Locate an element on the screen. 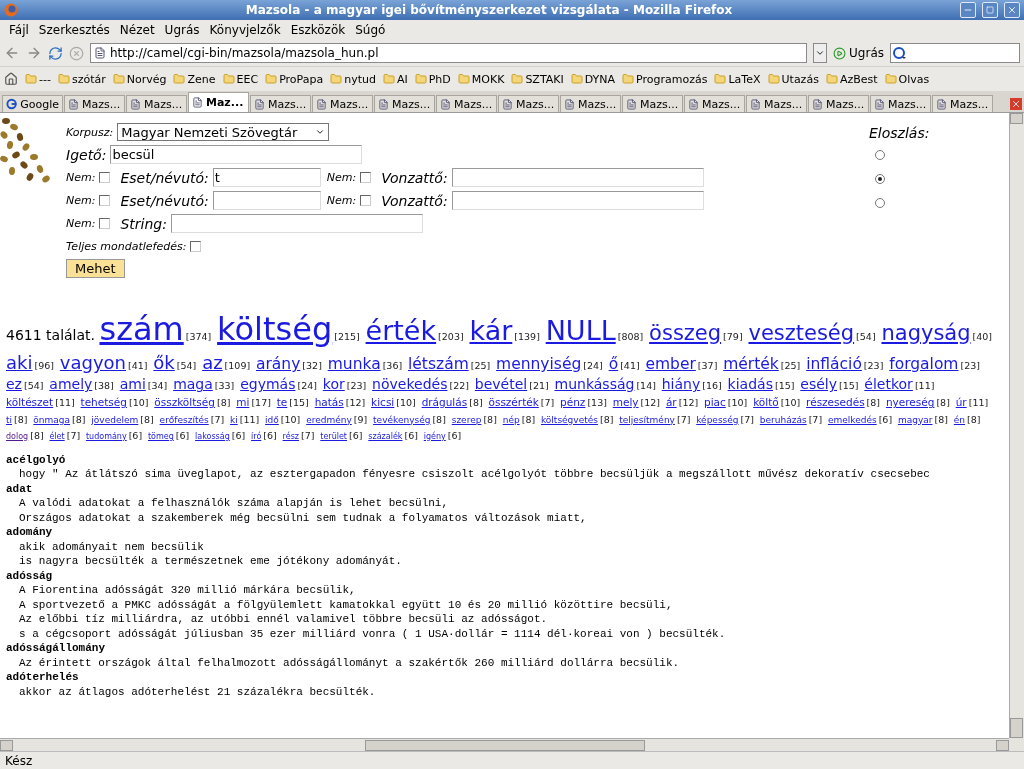 The image size is (1024, 769). menu-item: Eszközök is located at coordinates (318, 30).